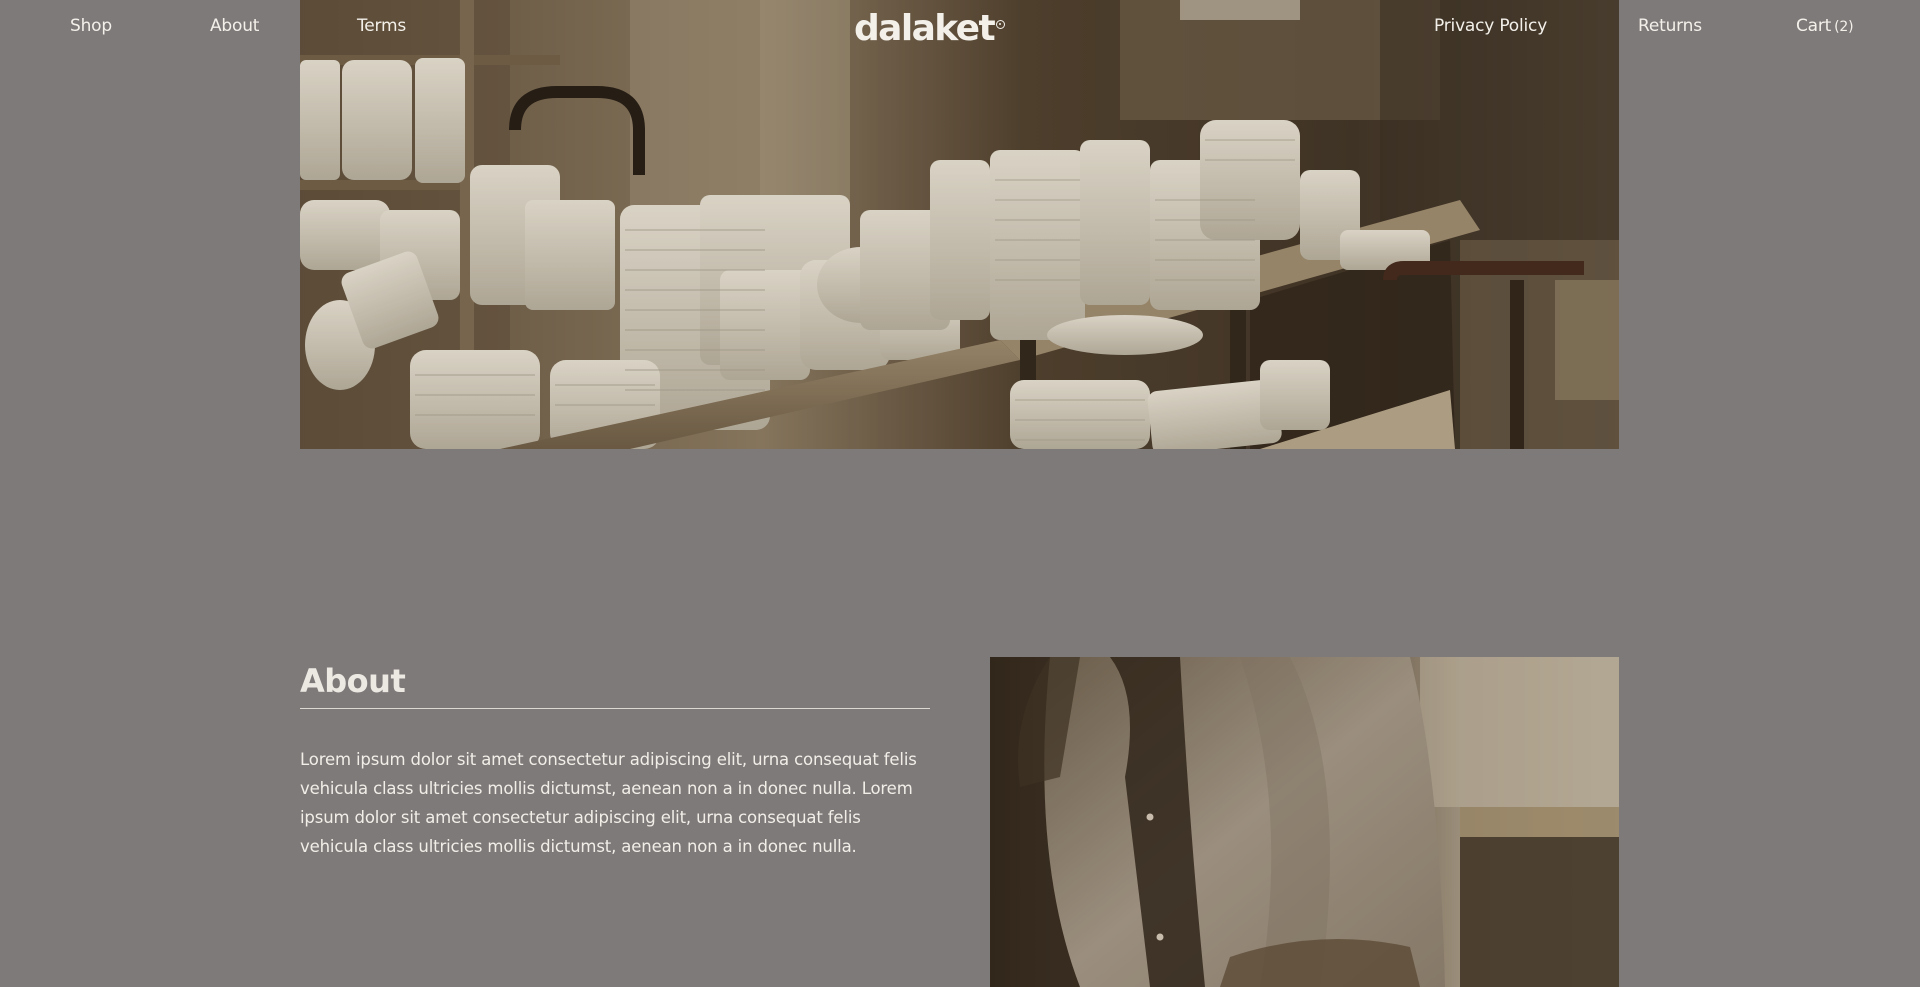 This screenshot has height=987, width=1920. Describe the element at coordinates (925, 28) in the screenshot. I see `logo-text: dalaket` at that location.